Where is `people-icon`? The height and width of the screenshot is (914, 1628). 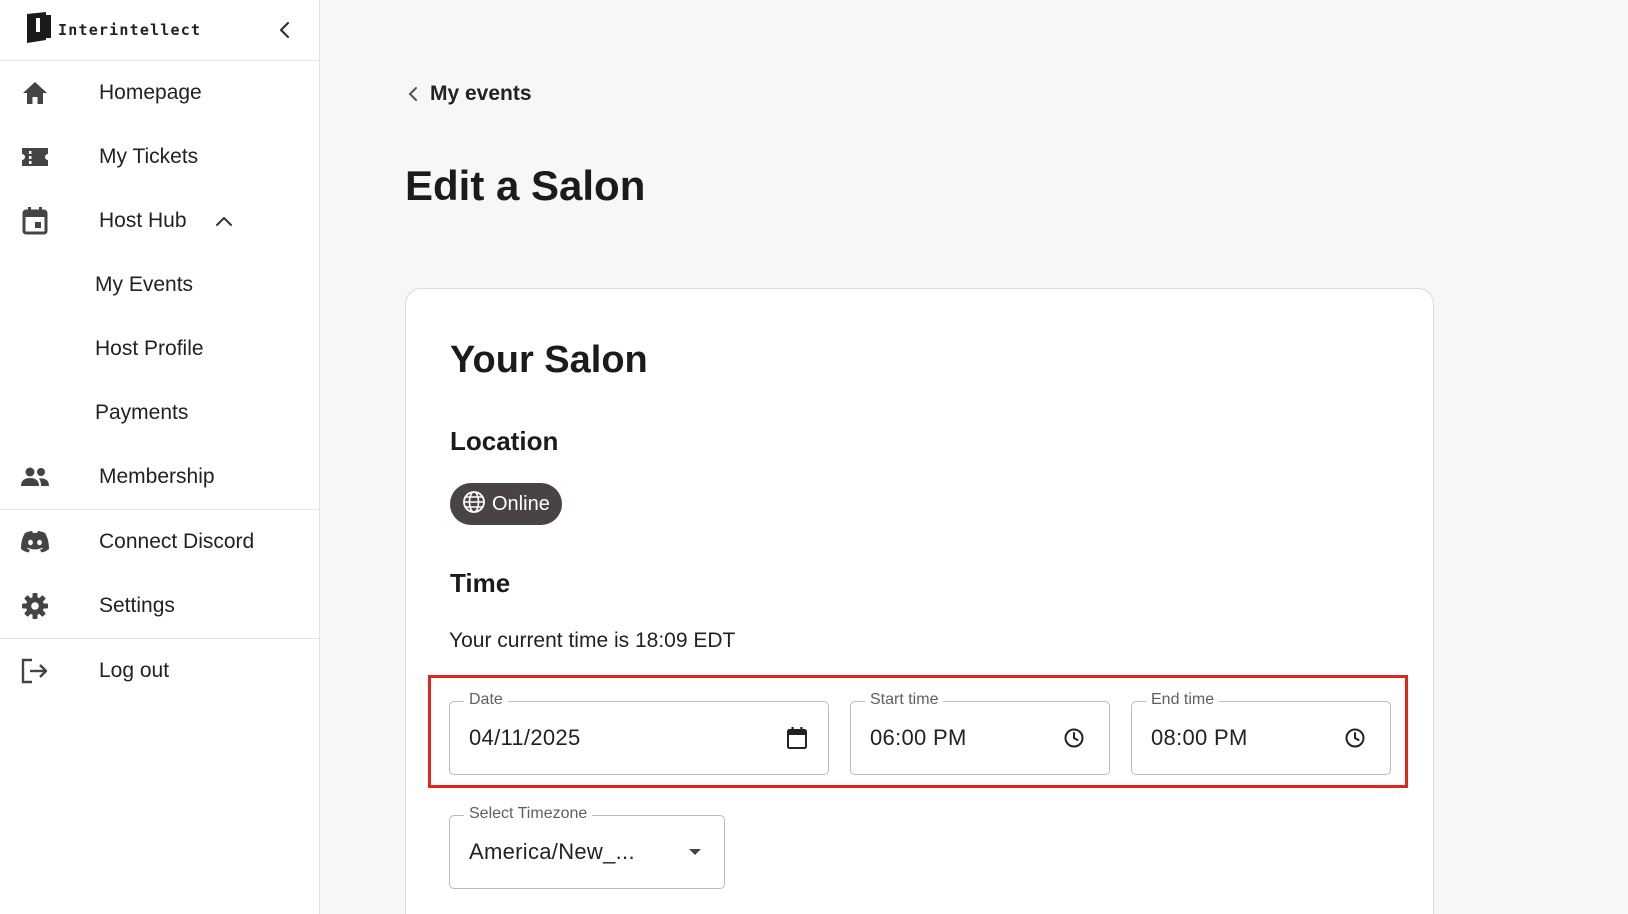
people-icon is located at coordinates (35, 477).